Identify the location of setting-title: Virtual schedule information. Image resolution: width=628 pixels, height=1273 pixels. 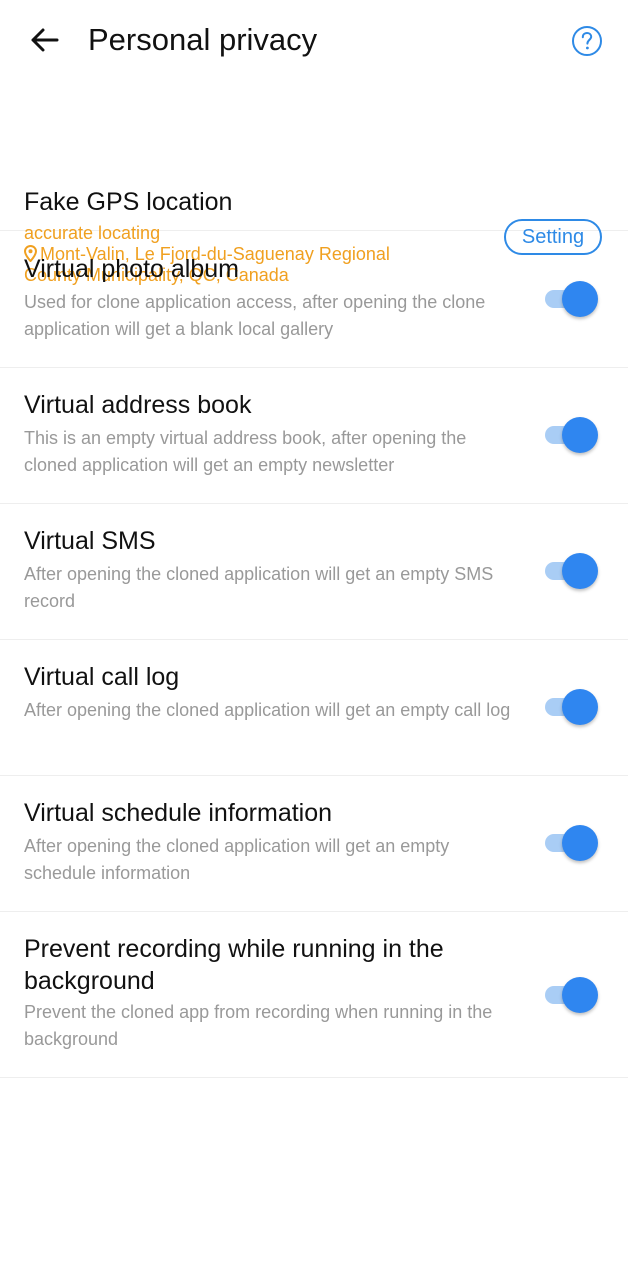
(178, 813).